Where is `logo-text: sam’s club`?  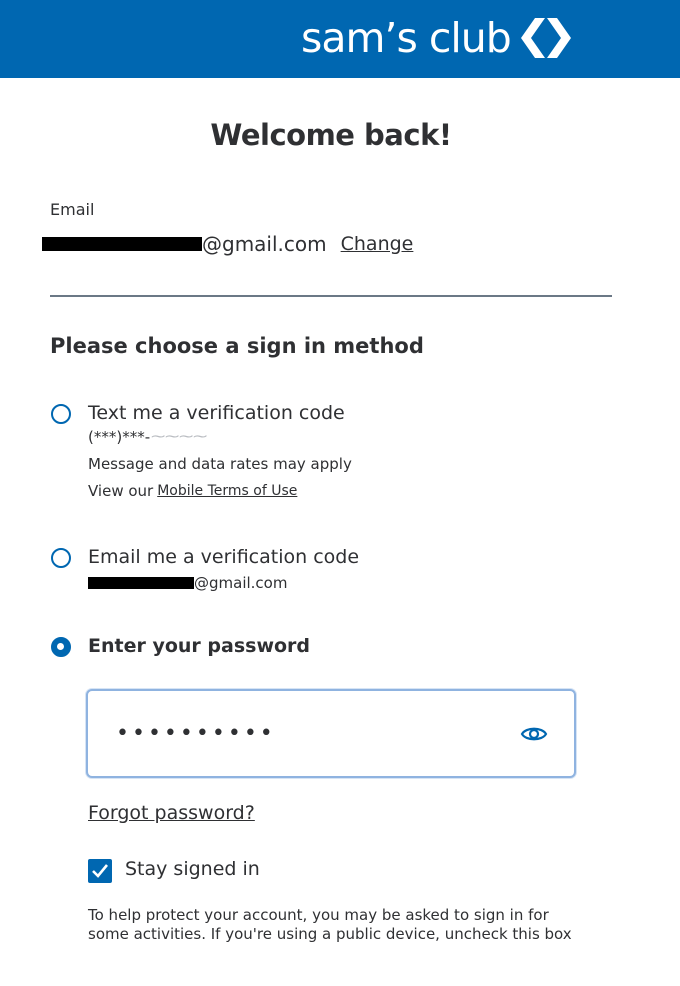
logo-text: sam’s club is located at coordinates (406, 37).